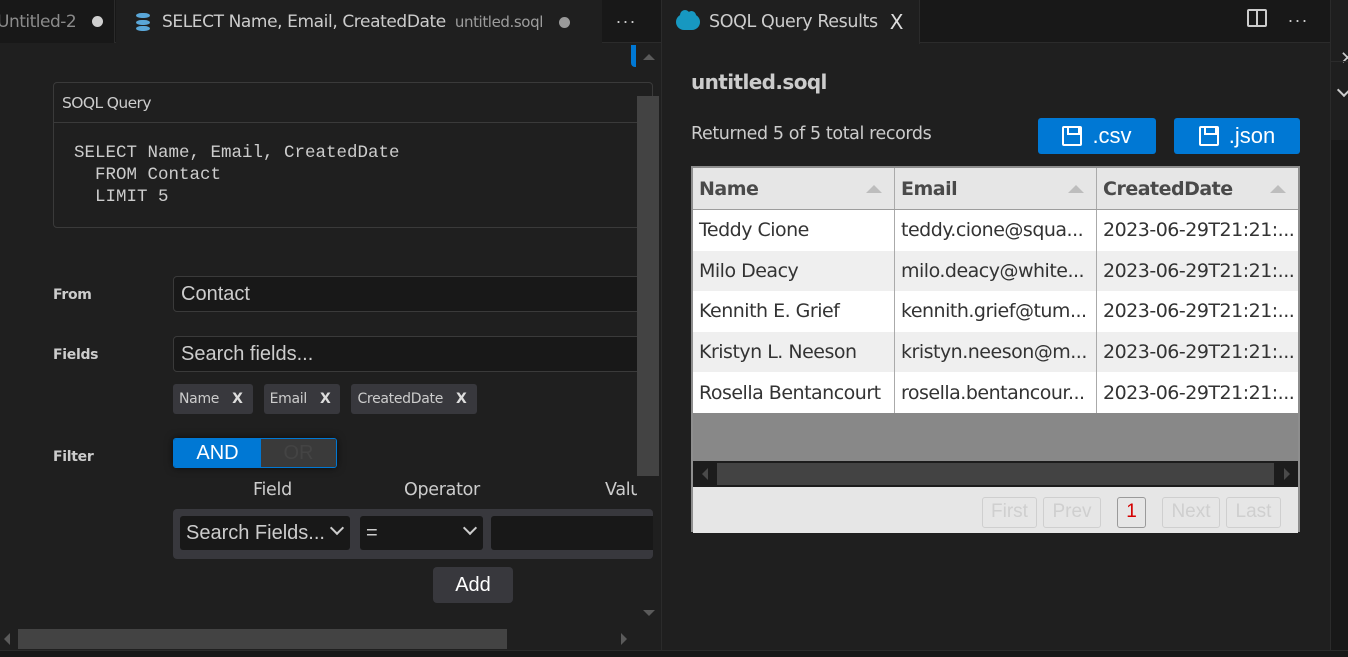 The width and height of the screenshot is (1348, 657). I want to click on column-header-createddate: CreatedDate, so click(1197, 188).